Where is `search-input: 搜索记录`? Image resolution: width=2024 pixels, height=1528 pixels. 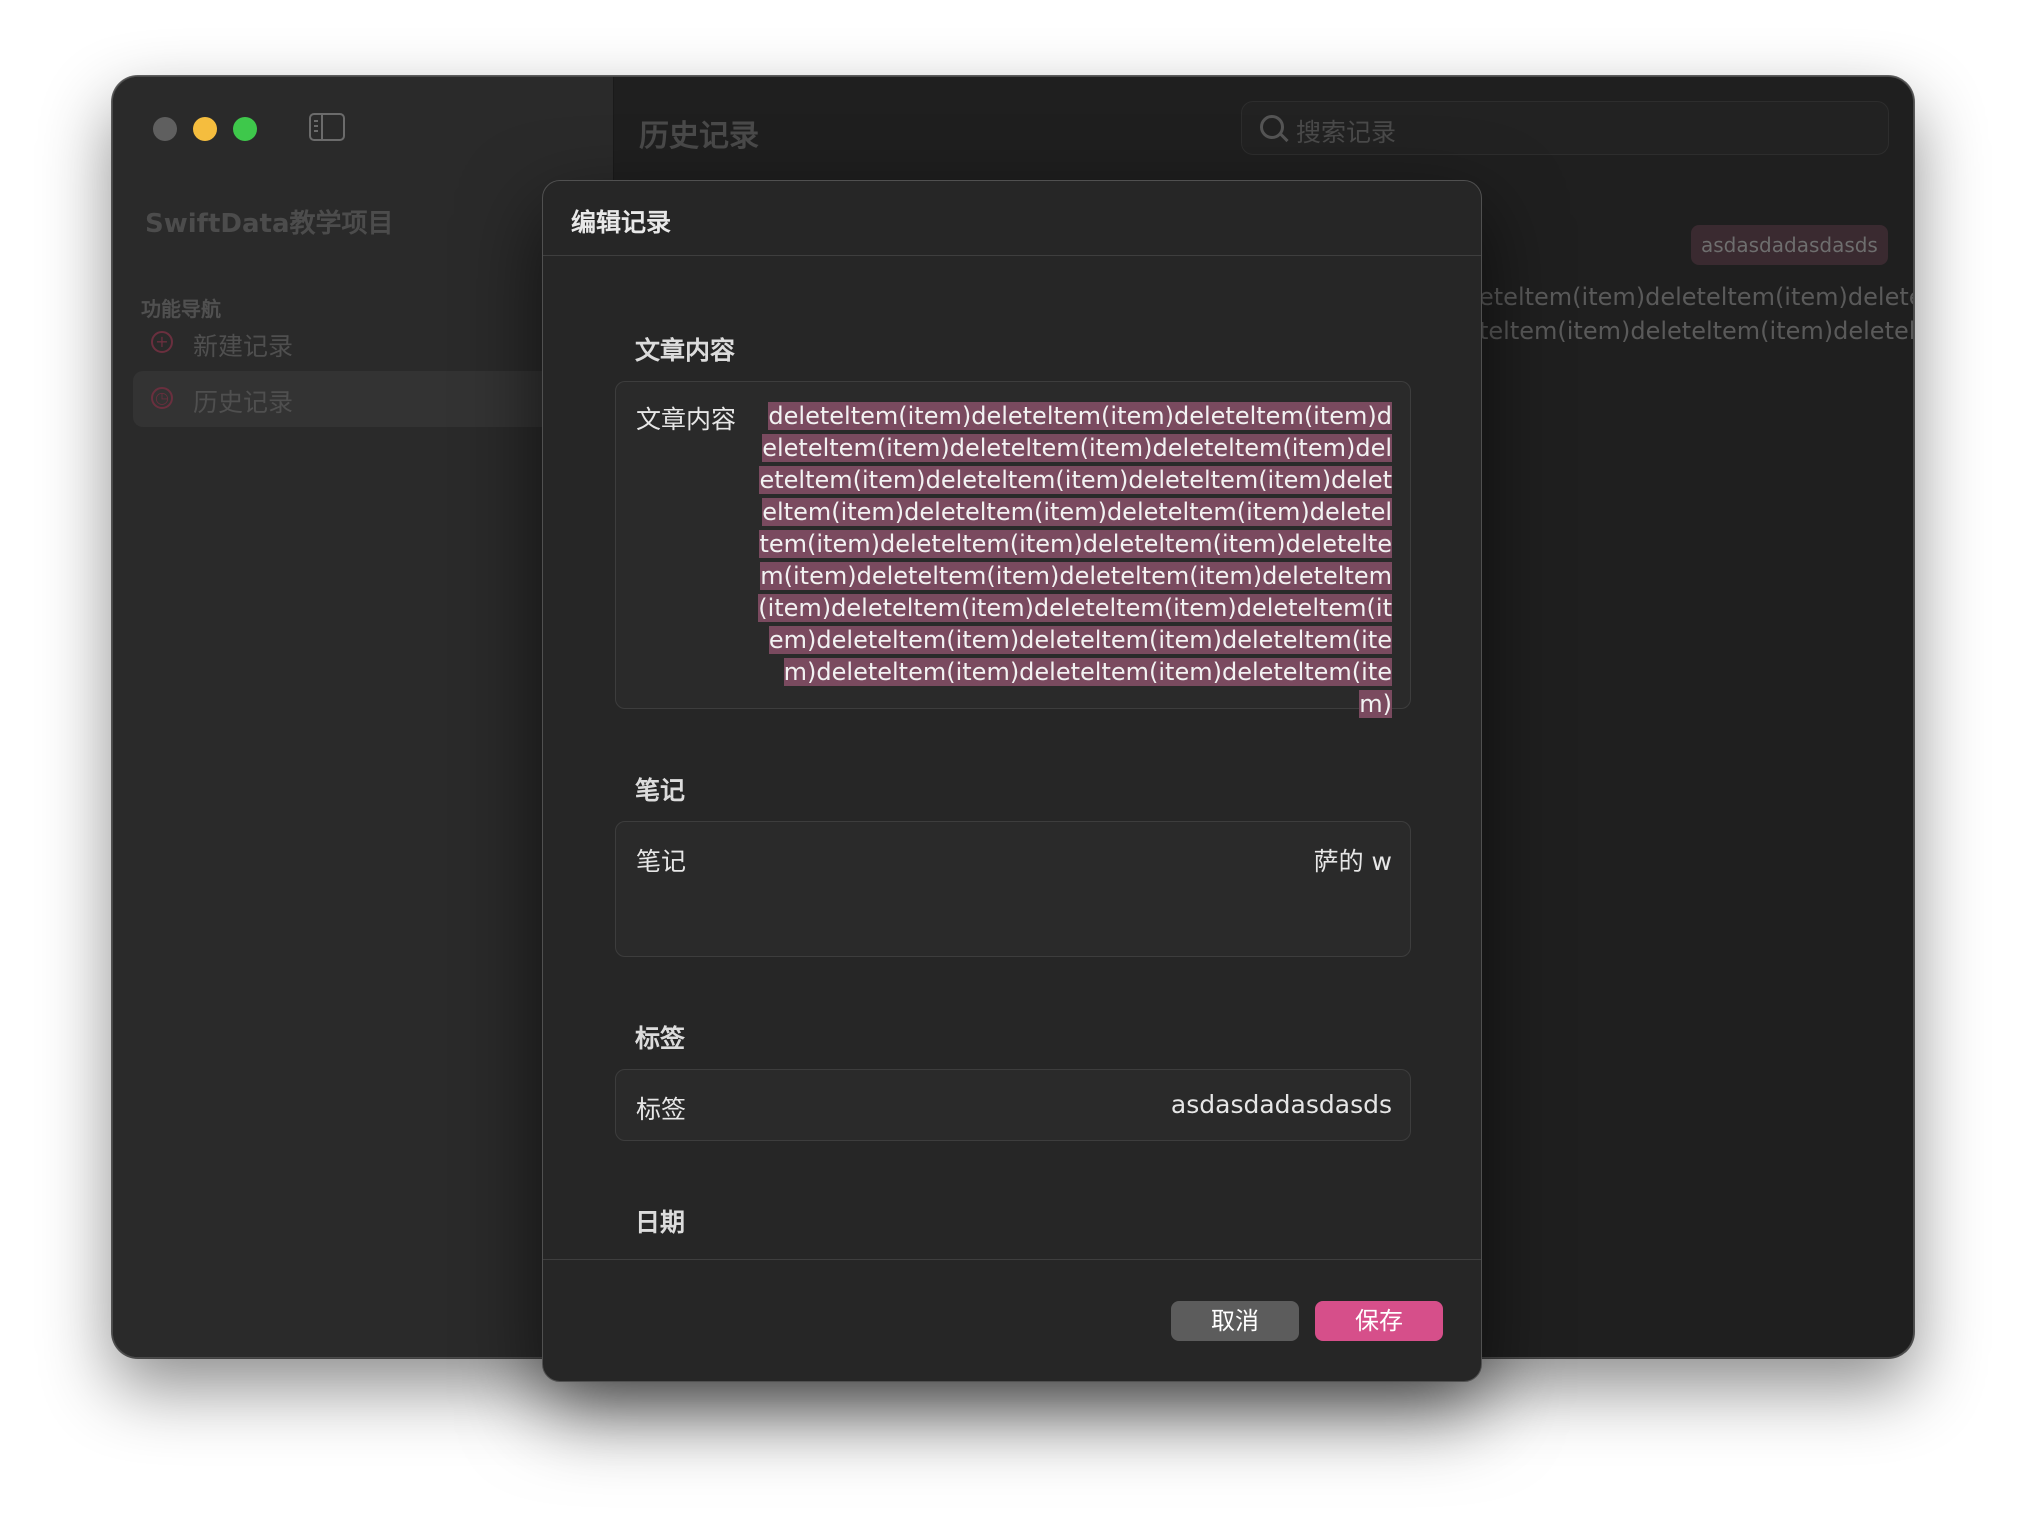
search-input: 搜索记录 is located at coordinates (1565, 128).